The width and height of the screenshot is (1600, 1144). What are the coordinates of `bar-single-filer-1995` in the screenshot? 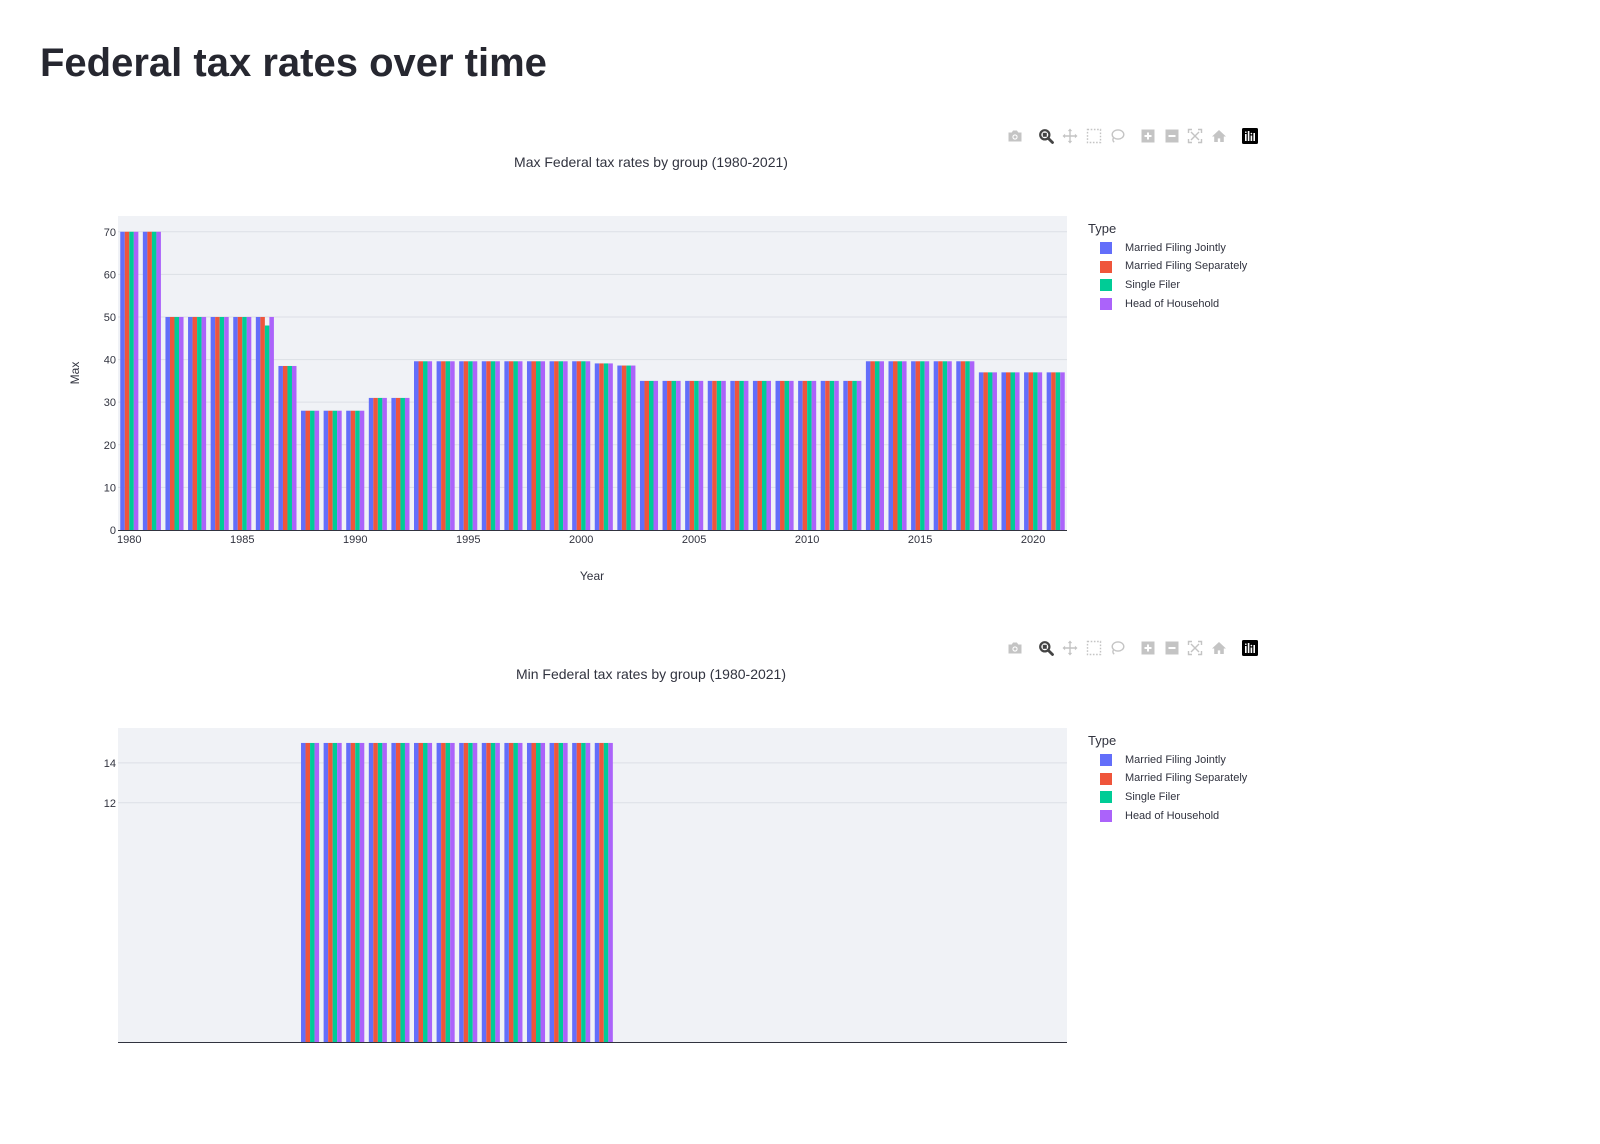 It's located at (470, 892).